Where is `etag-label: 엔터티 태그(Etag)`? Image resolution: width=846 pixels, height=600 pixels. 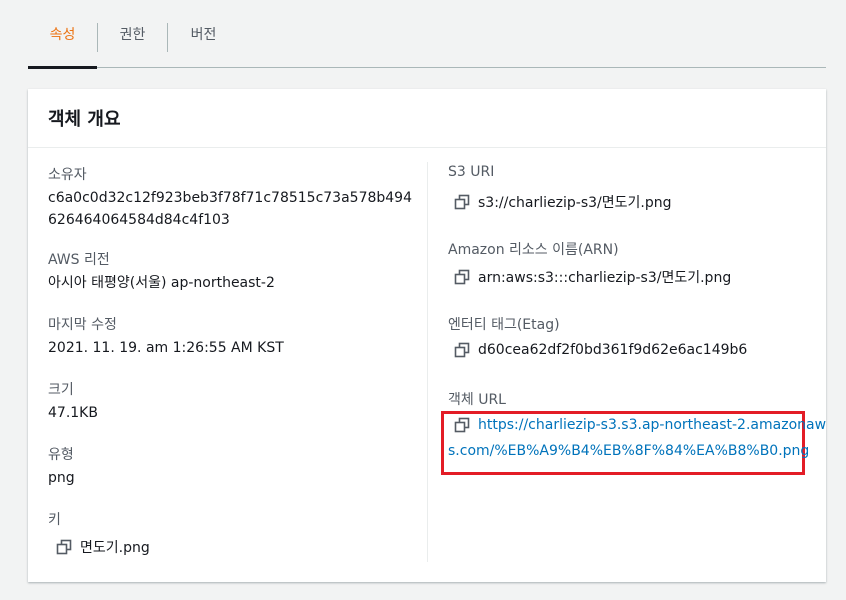
etag-label: 엔터티 태그(Etag) is located at coordinates (504, 325).